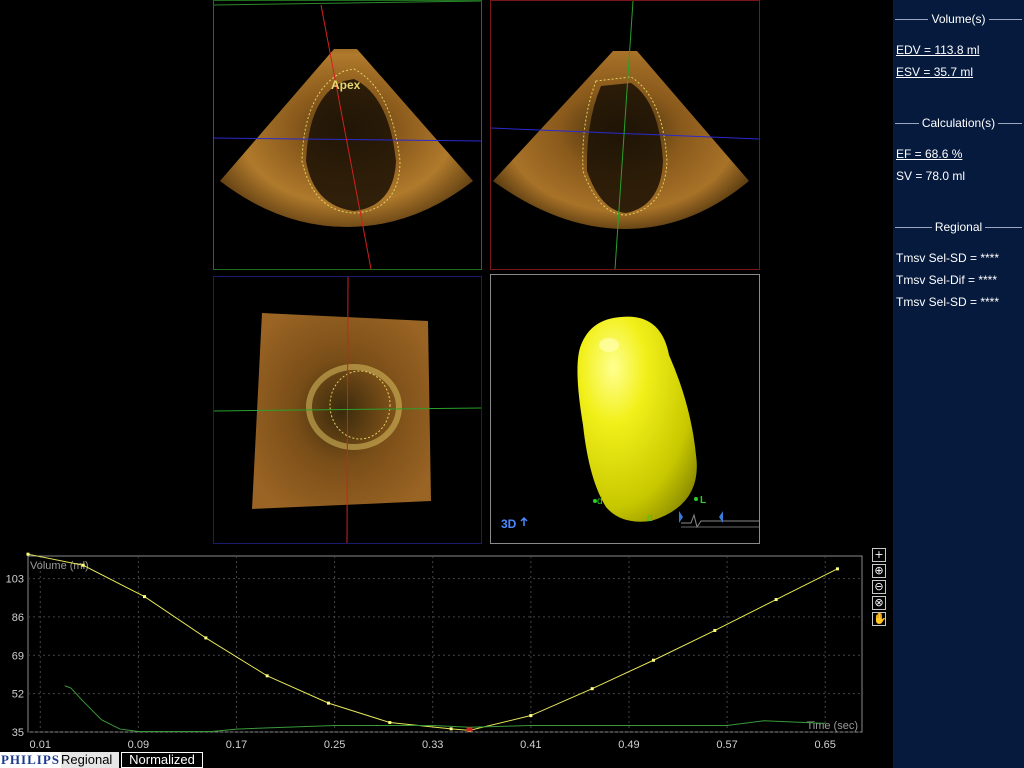  What do you see at coordinates (929, 154) in the screenshot?
I see `ef-value: EF = 68.6 %` at bounding box center [929, 154].